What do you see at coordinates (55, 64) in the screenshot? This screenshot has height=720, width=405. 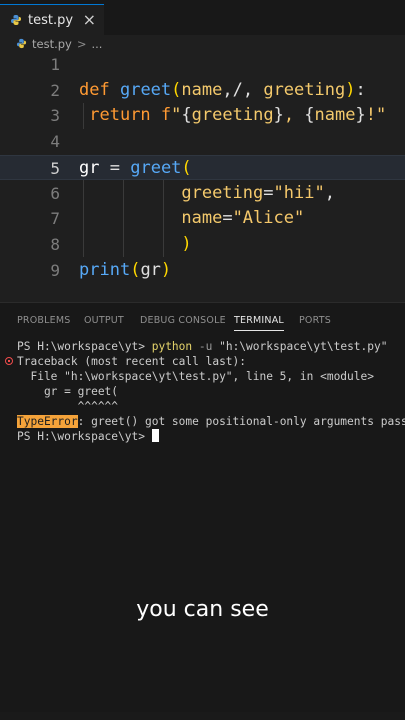 I see `line-number: 1` at bounding box center [55, 64].